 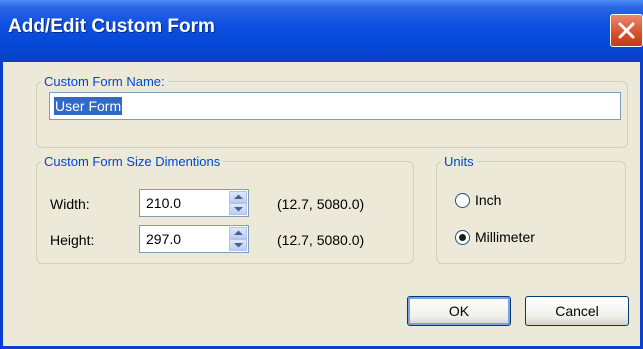 I want to click on width-spin-up, so click(x=238, y=197).